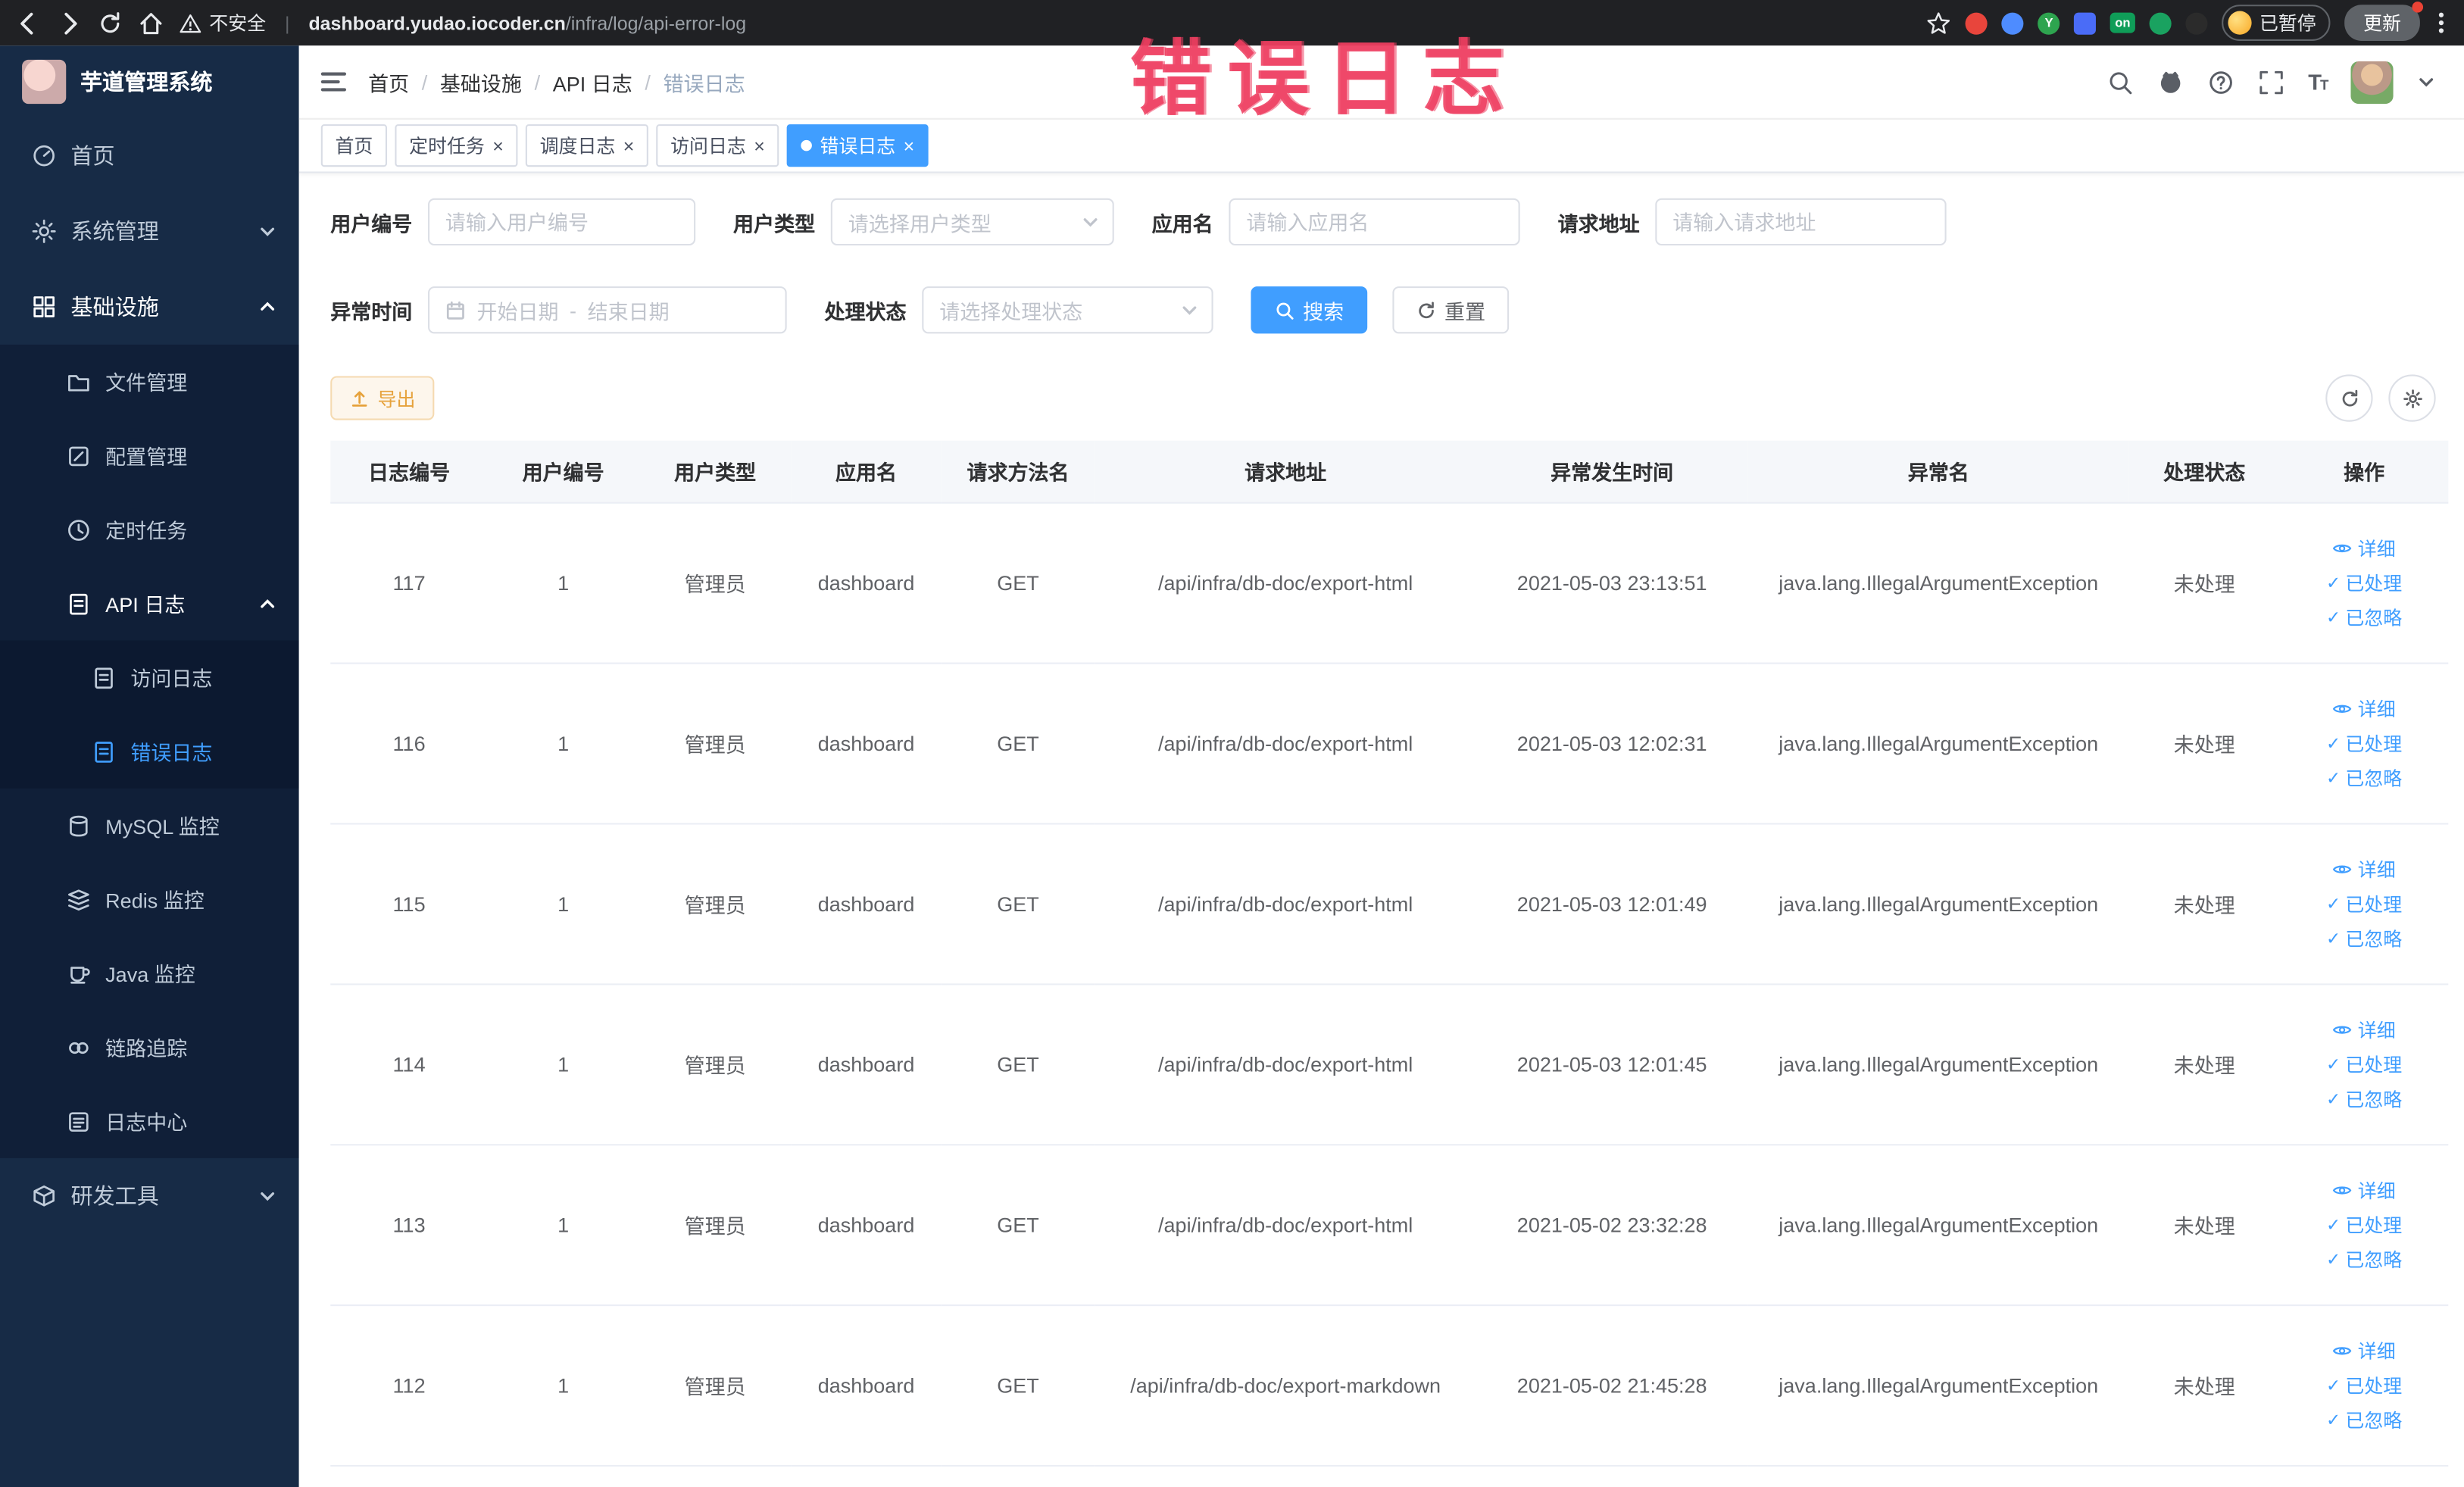 Image resolution: width=2464 pixels, height=1487 pixels. Describe the element at coordinates (149, 1048) in the screenshot. I see `sidebar-item-trace: 链路追踪` at that location.